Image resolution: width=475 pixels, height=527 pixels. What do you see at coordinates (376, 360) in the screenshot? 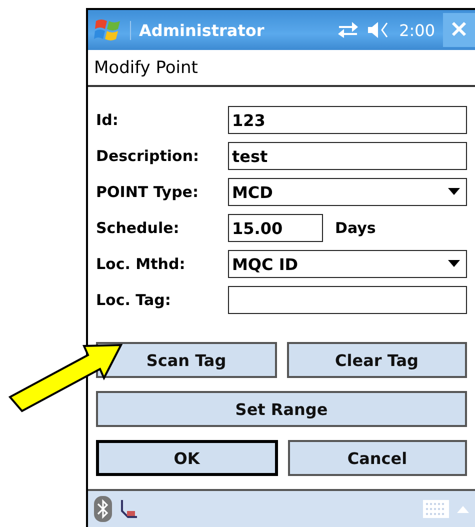
I see `action-button: Clear Tag` at bounding box center [376, 360].